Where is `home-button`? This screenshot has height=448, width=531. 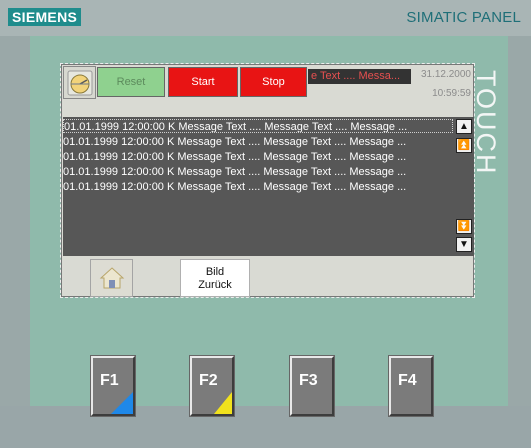
home-button is located at coordinates (111, 278).